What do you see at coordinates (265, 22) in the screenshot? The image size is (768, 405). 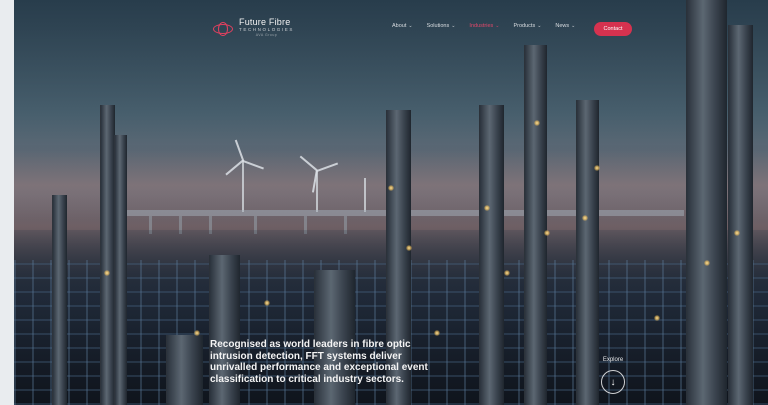 I see `brand-name: Future Fibre` at bounding box center [265, 22].